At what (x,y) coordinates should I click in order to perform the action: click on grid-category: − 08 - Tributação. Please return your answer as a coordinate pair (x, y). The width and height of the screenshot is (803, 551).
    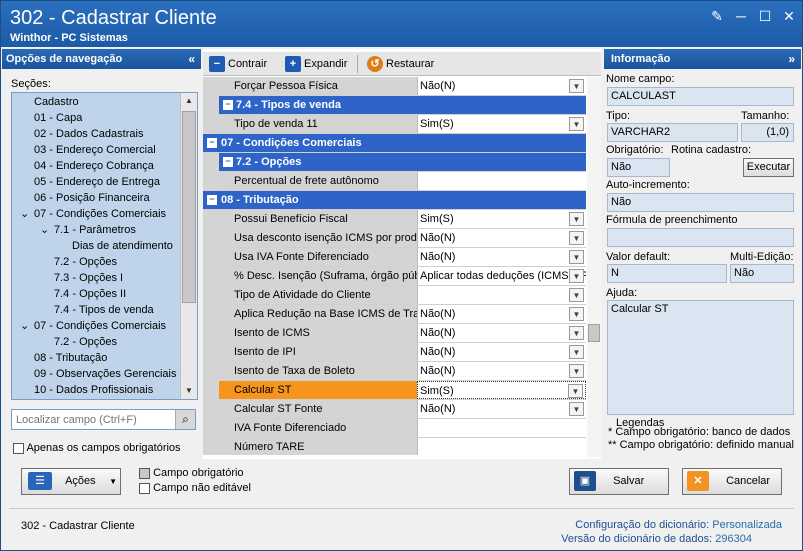
    Looking at the image, I should click on (394, 200).